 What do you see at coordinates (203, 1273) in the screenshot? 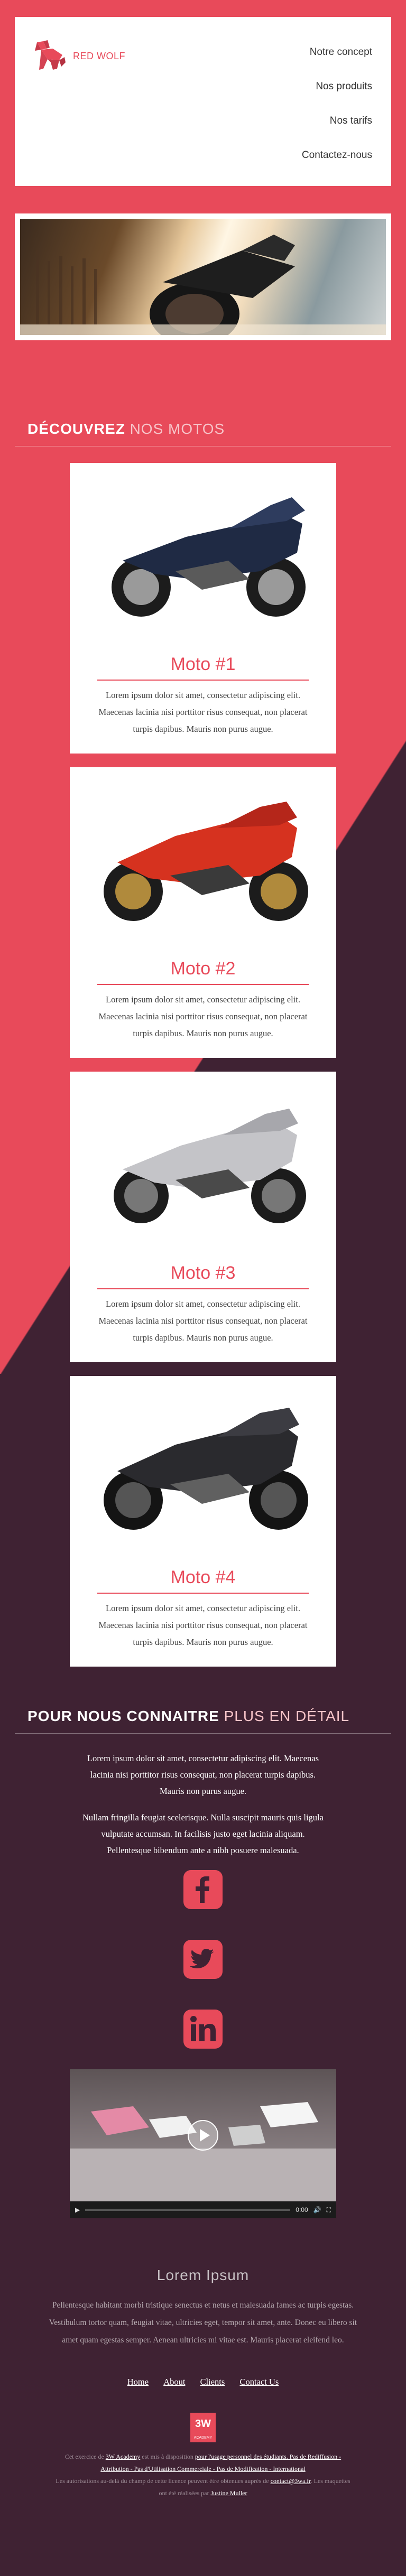
I see `card-title: Moto #3` at bounding box center [203, 1273].